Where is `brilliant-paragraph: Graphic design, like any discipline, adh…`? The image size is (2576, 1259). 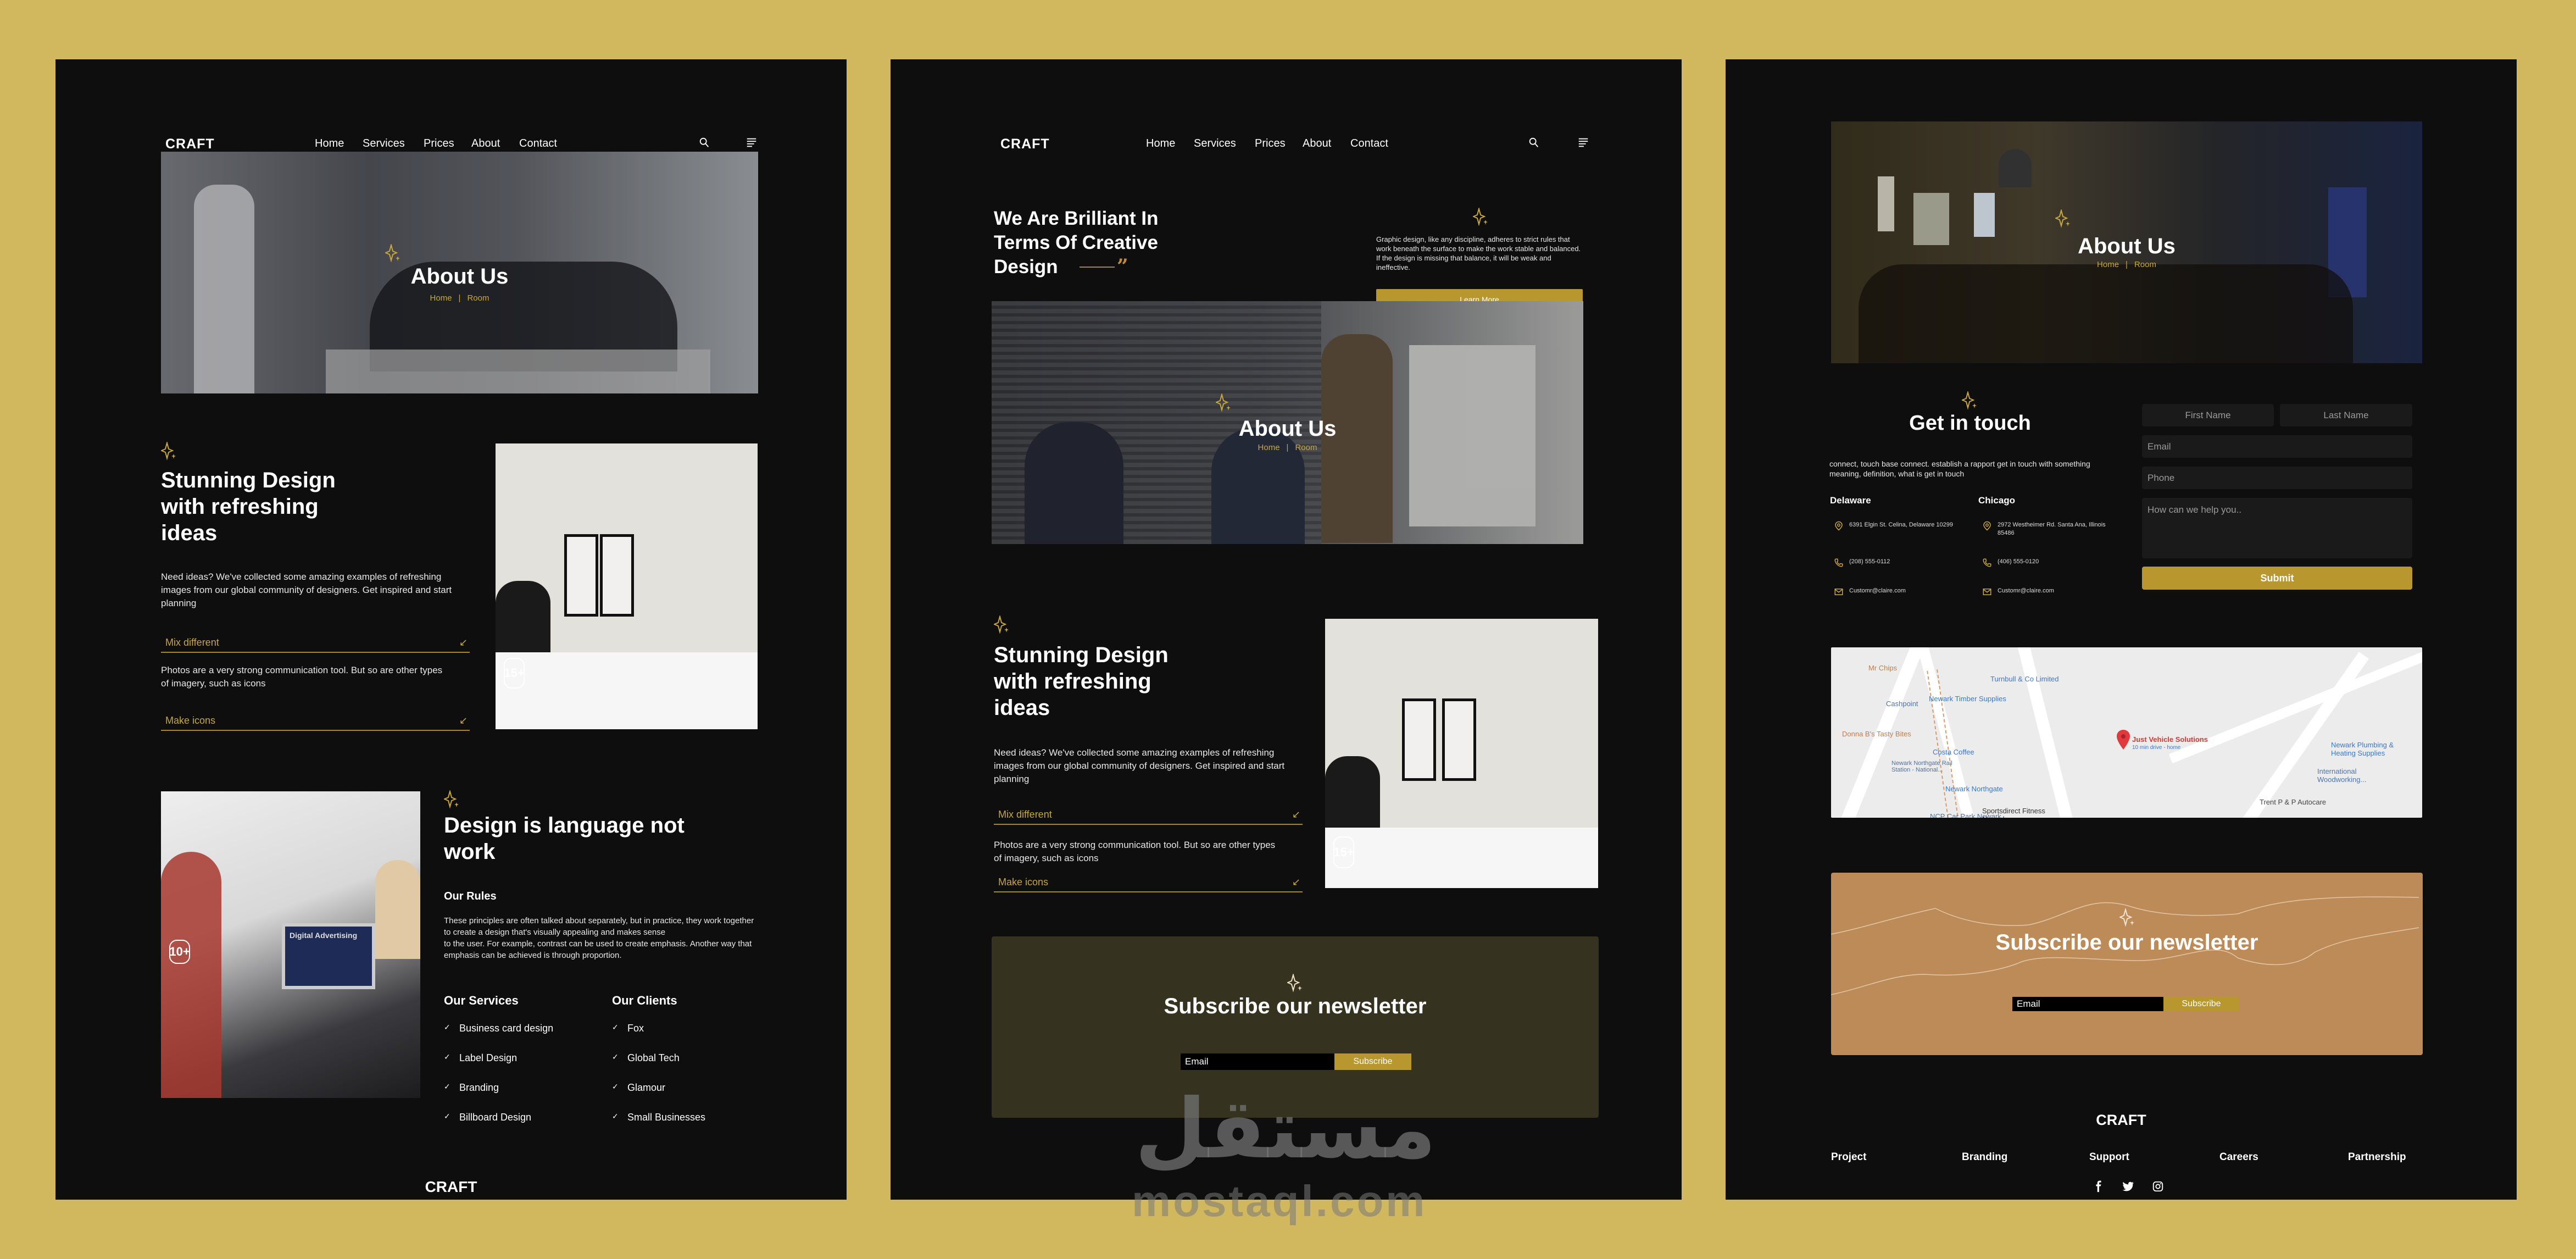 brilliant-paragraph: Graphic design, like any discipline, adh… is located at coordinates (1478, 253).